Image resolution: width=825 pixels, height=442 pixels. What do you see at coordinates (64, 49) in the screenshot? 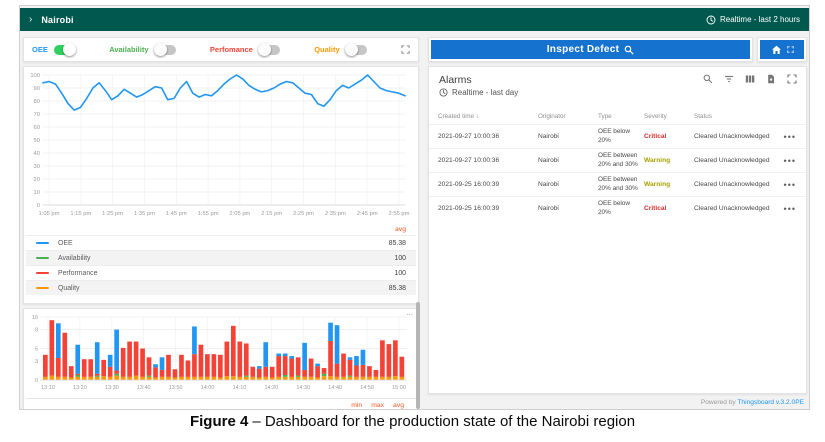
I see `toggle-oee-switch` at bounding box center [64, 49].